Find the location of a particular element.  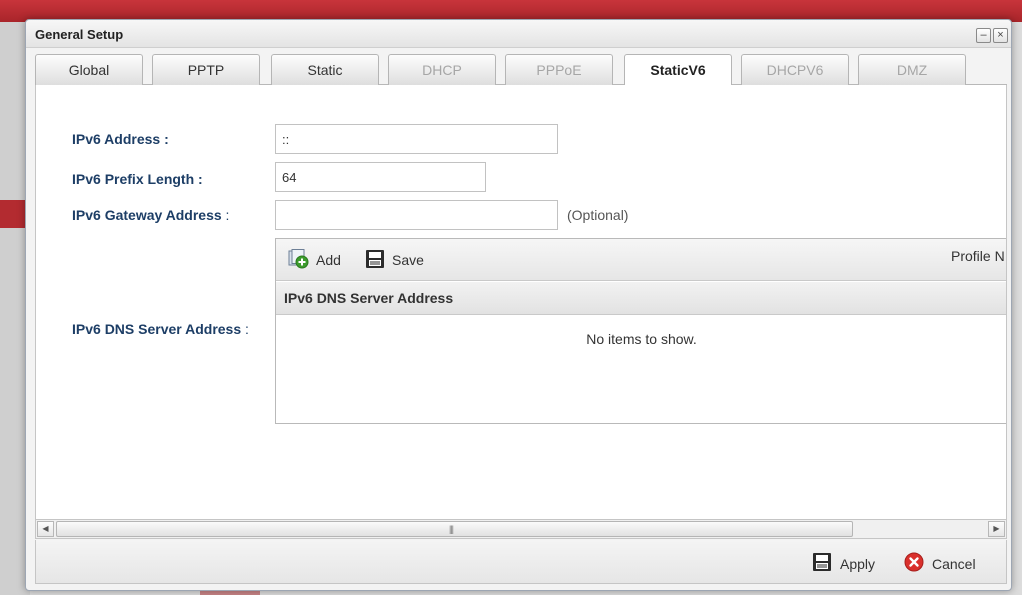

save-button: Save is located at coordinates (394, 260).